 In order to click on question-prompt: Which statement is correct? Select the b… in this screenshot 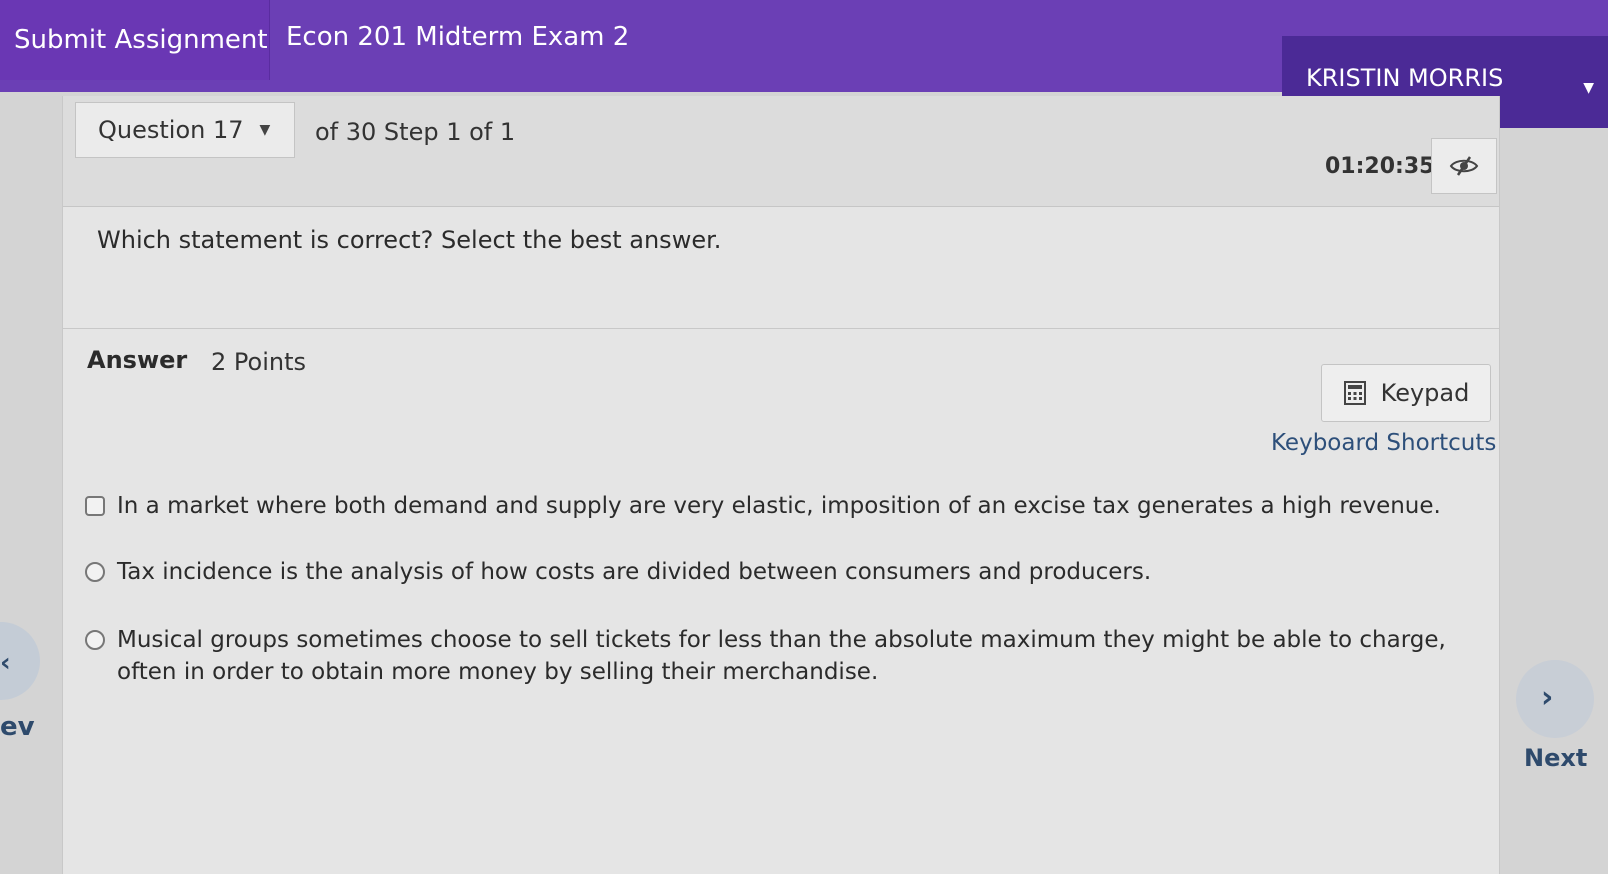, I will do `click(409, 240)`.